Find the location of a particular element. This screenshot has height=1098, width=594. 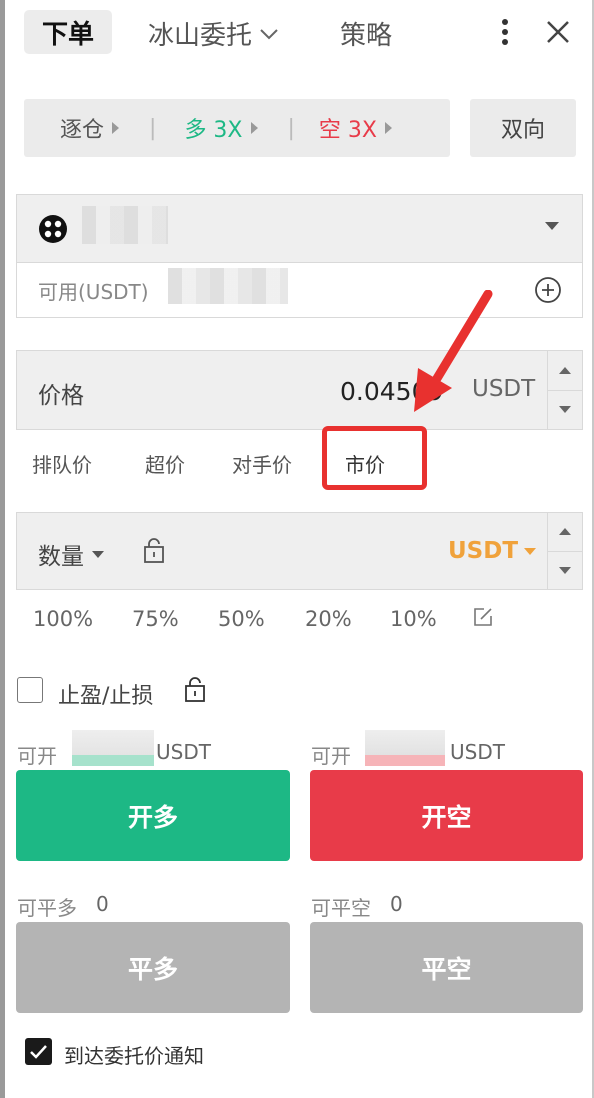

blurred-open-short-amount is located at coordinates (405, 748).